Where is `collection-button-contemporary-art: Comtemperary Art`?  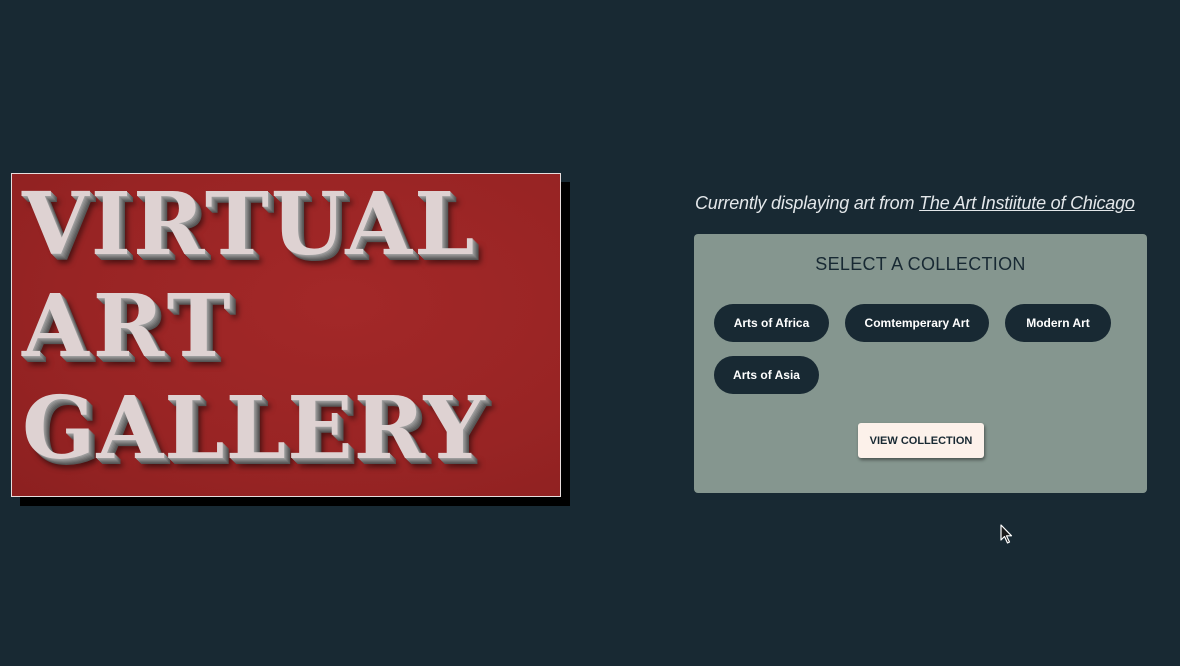 collection-button-contemporary-art: Comtemperary Art is located at coordinates (917, 323).